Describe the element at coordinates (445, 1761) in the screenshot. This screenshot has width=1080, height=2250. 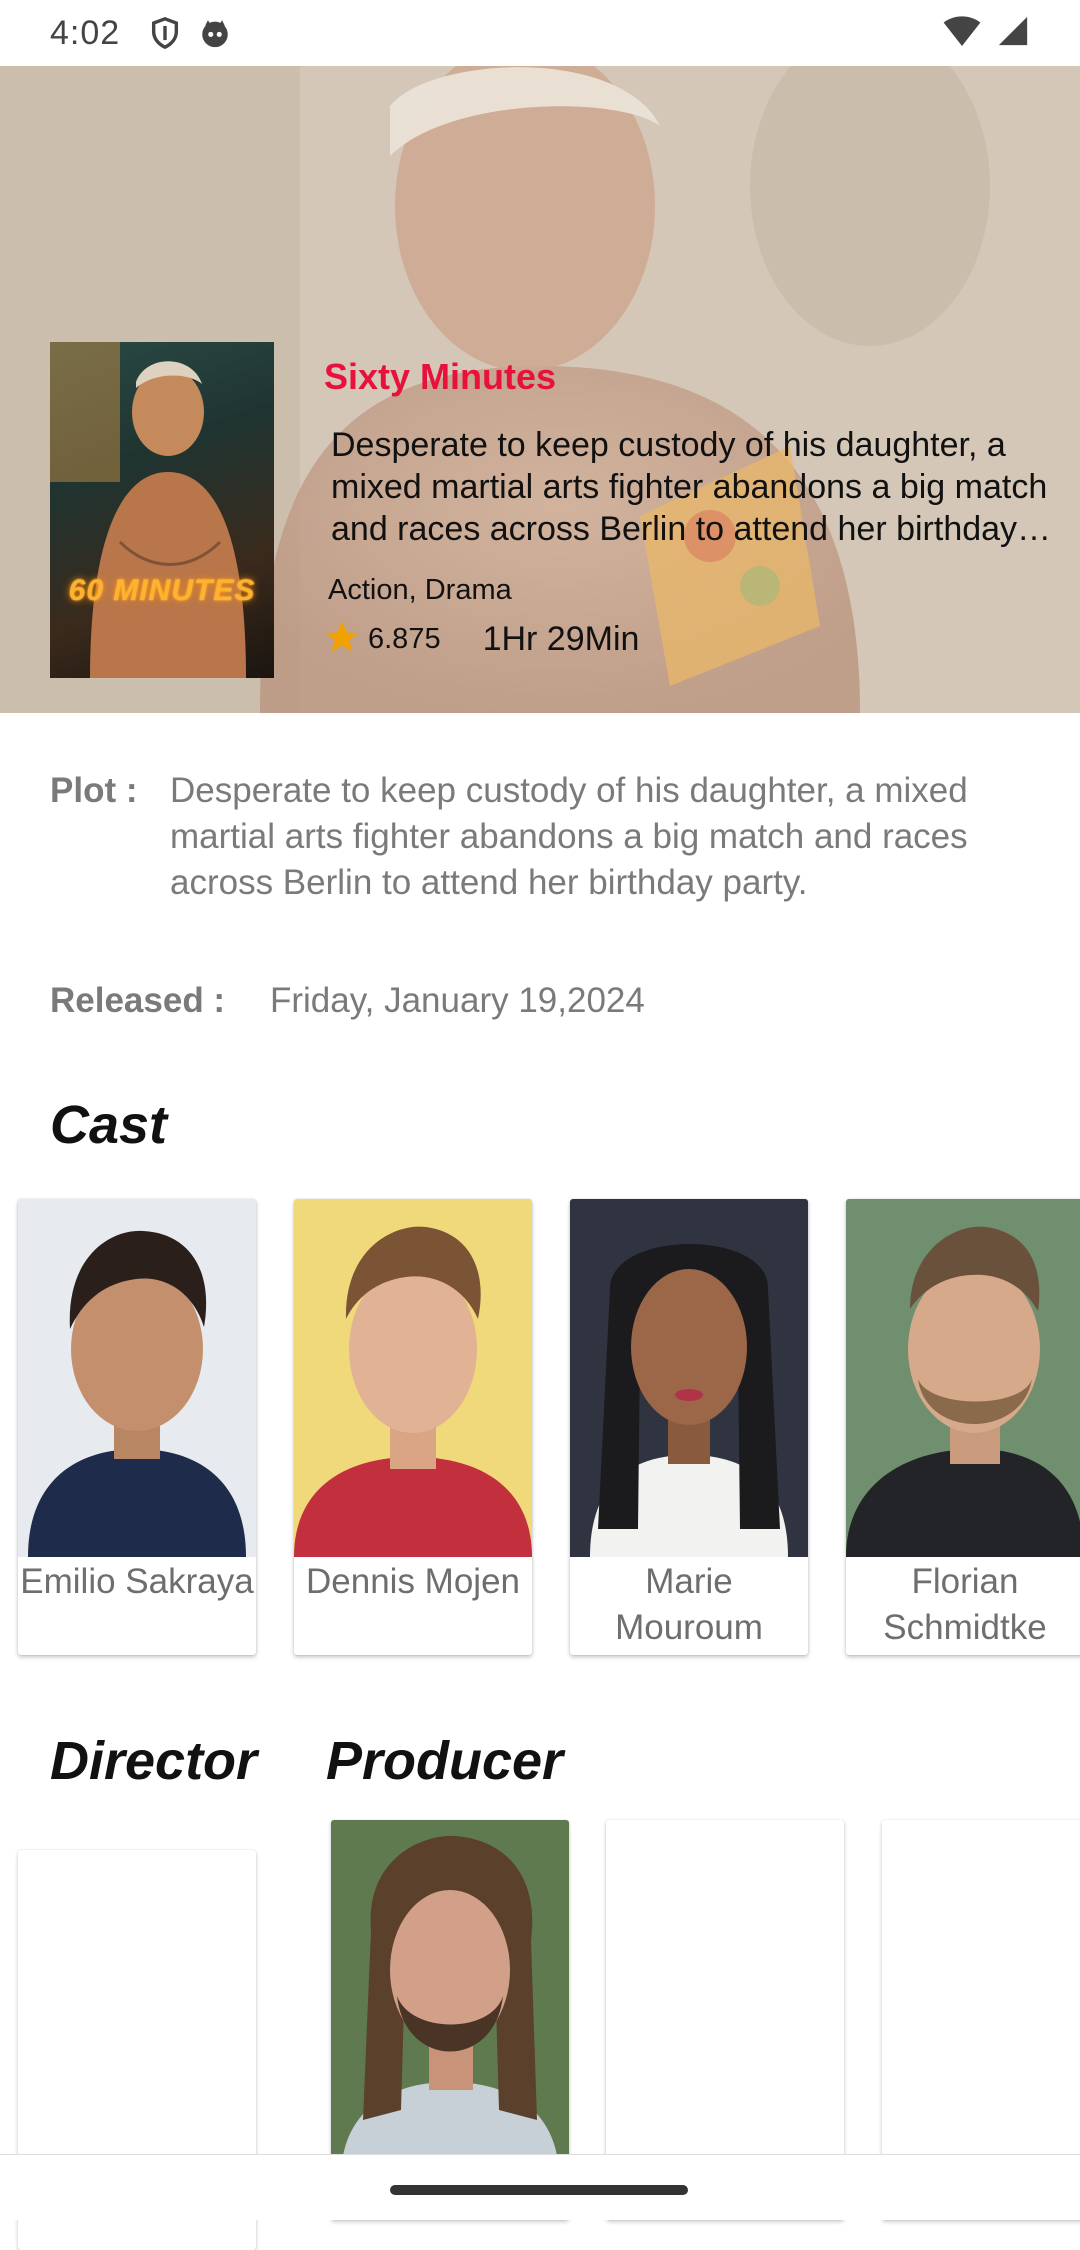
I see `producer-heading: Producer` at that location.